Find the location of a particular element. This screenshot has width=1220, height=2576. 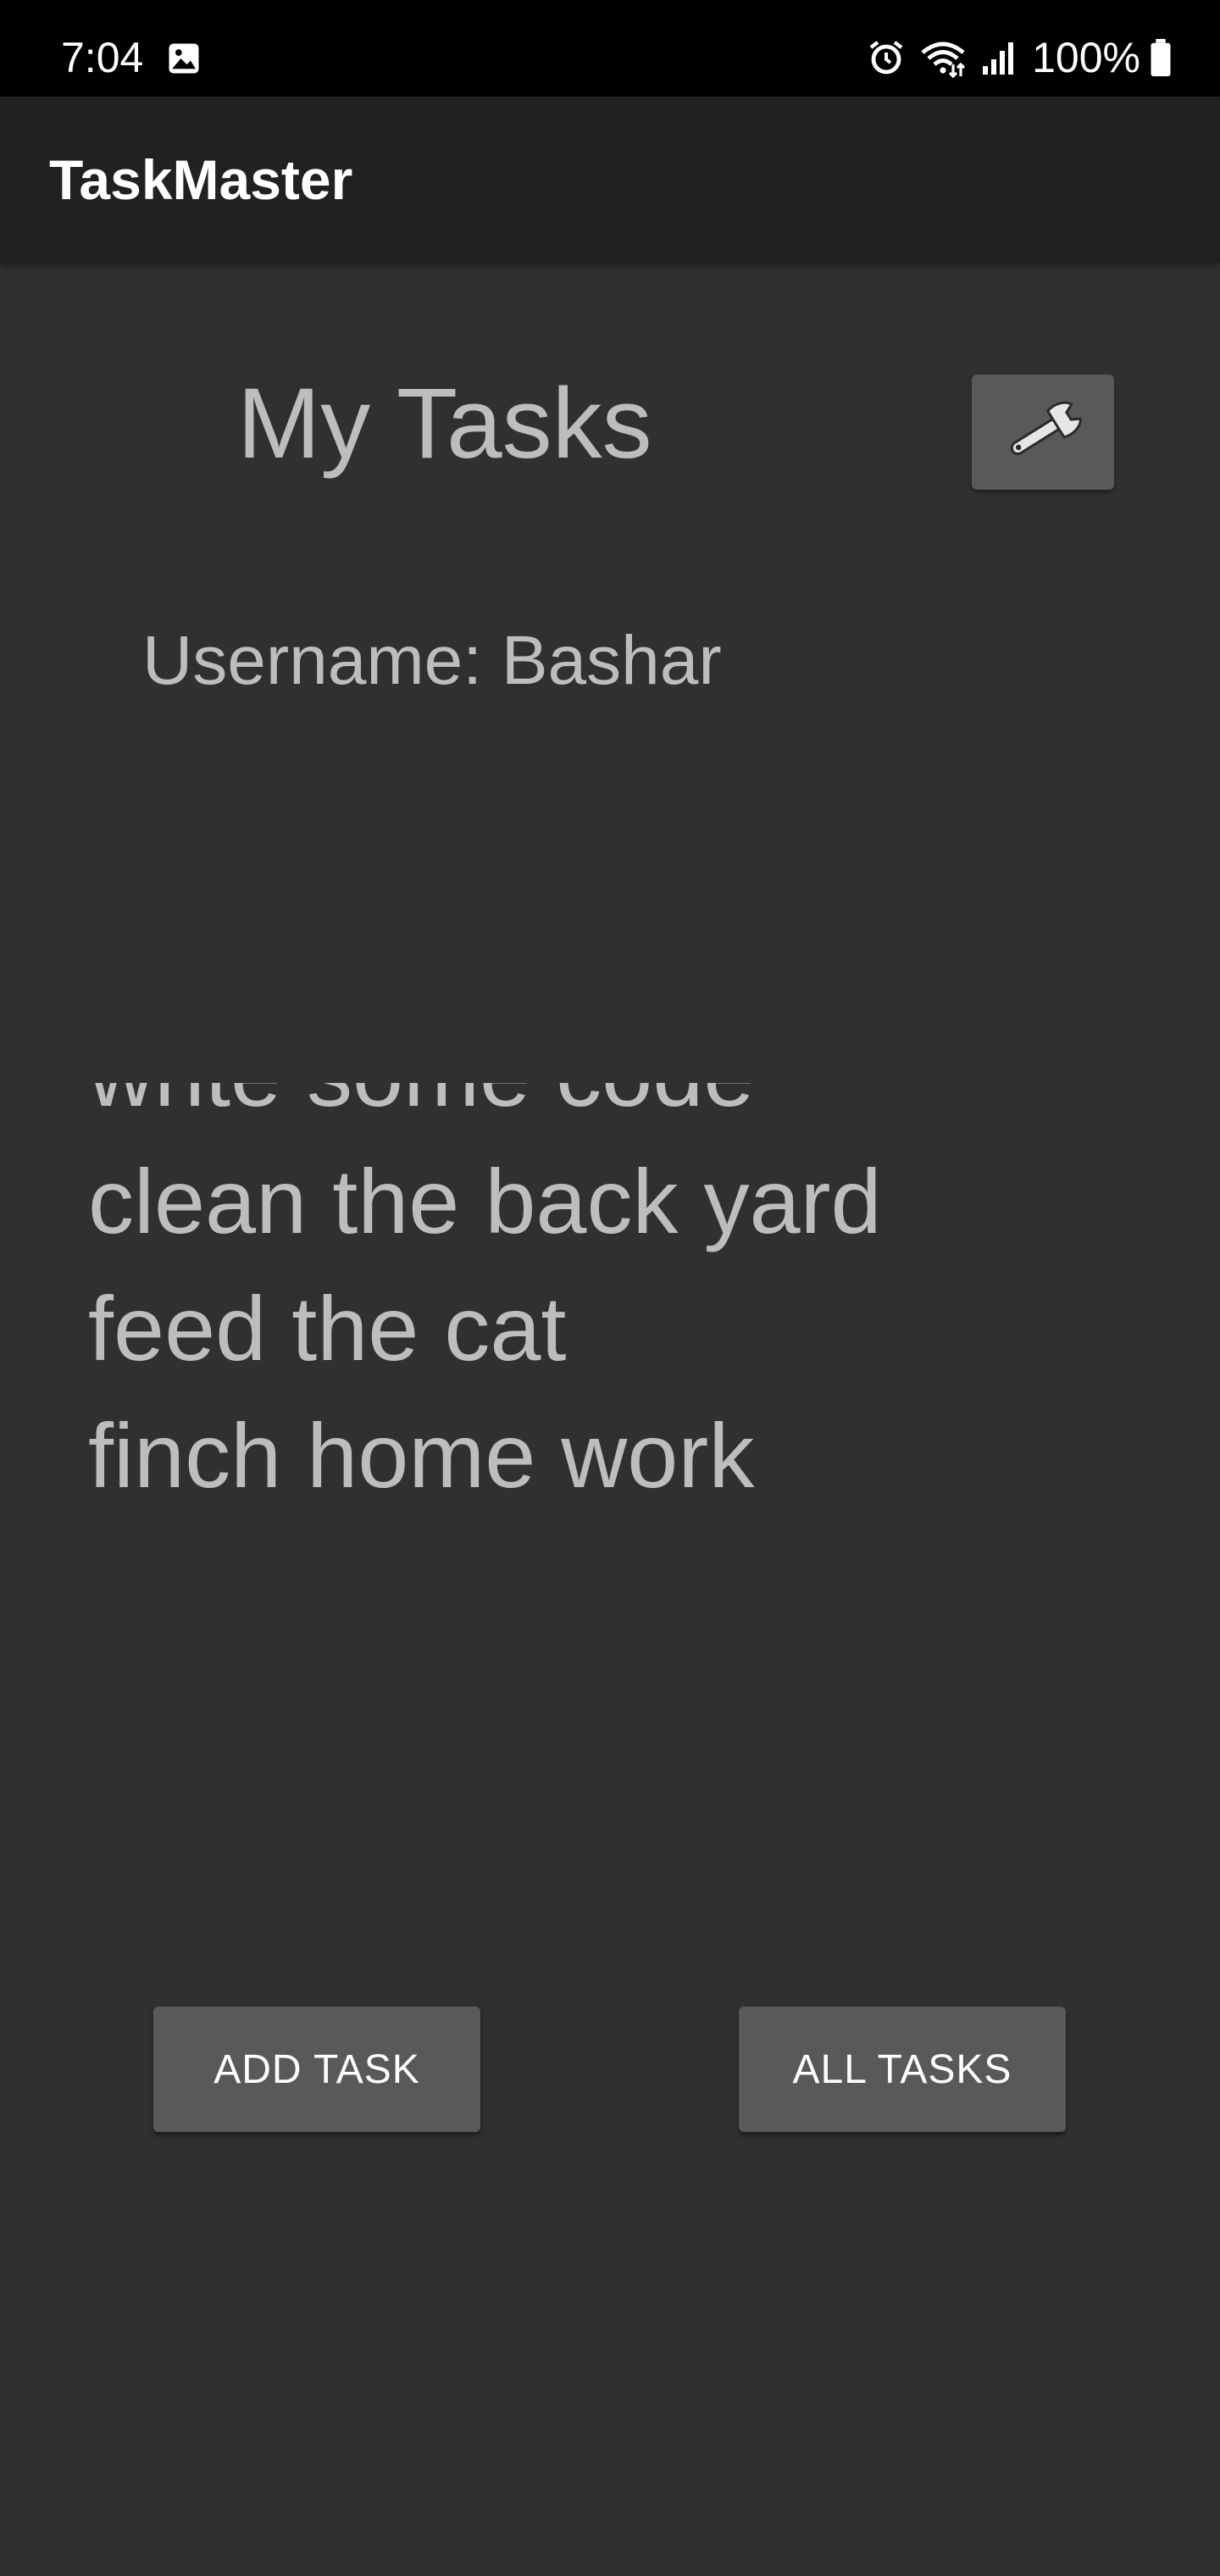

wrench-icon is located at coordinates (1046, 428).